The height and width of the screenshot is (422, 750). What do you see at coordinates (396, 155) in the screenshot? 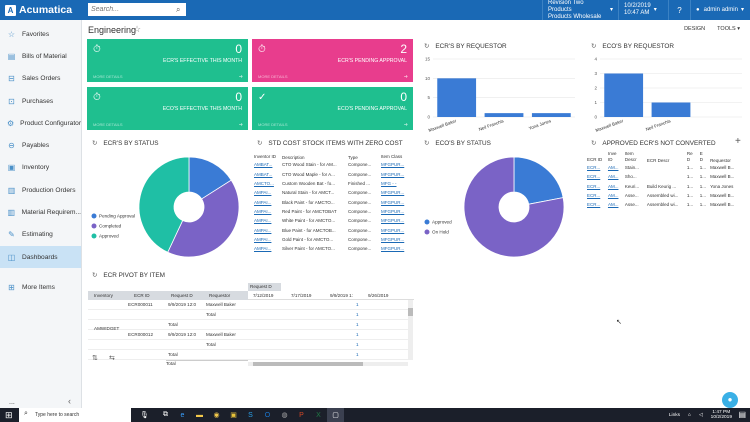
I see `column-header: Item Class` at bounding box center [396, 155].